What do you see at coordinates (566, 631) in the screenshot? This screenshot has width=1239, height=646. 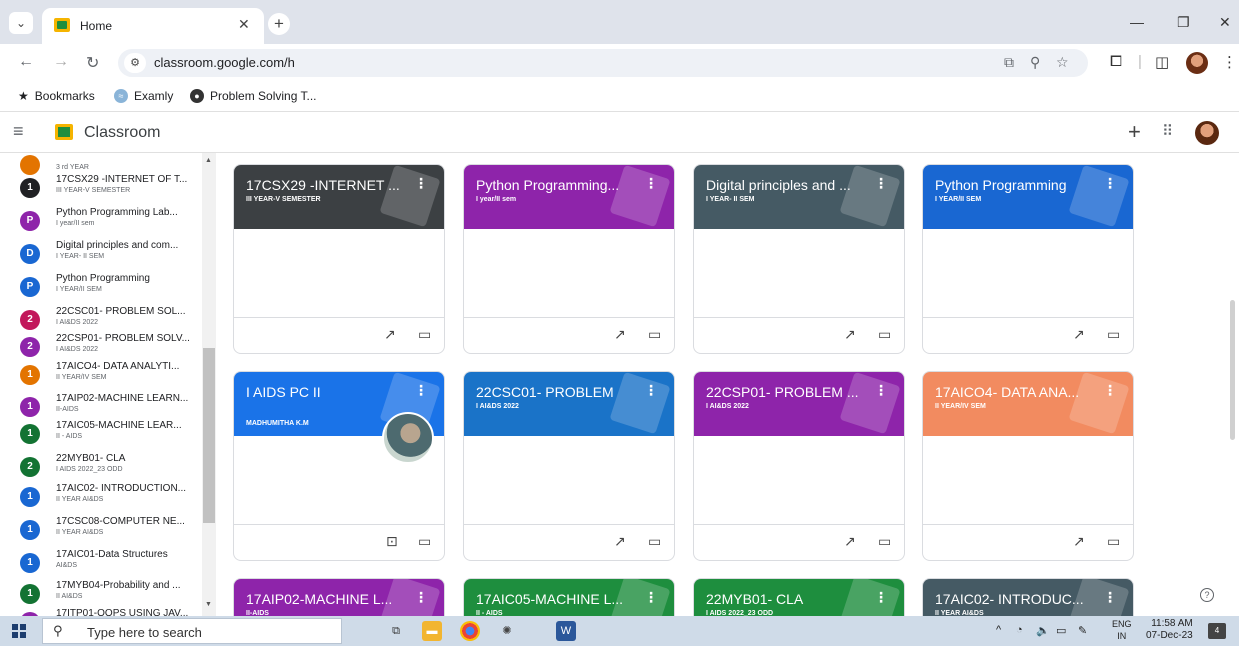 I see `word-icon: W` at bounding box center [566, 631].